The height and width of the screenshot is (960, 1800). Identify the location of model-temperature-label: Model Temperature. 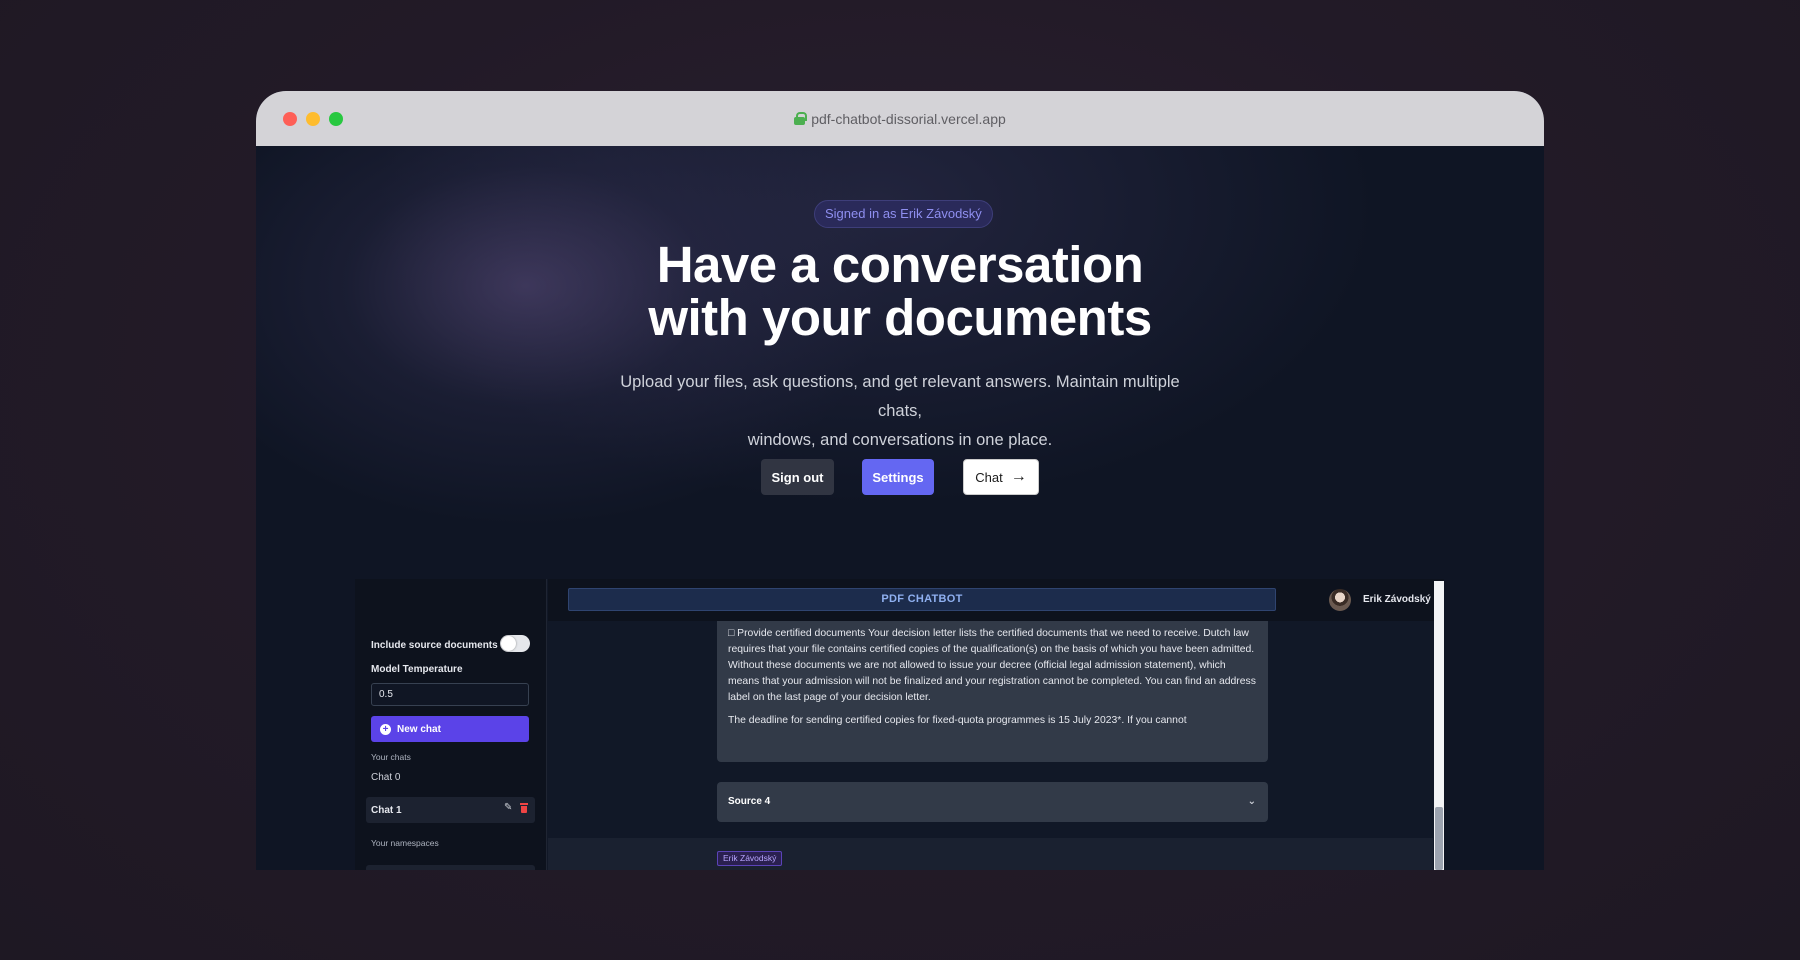
(417, 669).